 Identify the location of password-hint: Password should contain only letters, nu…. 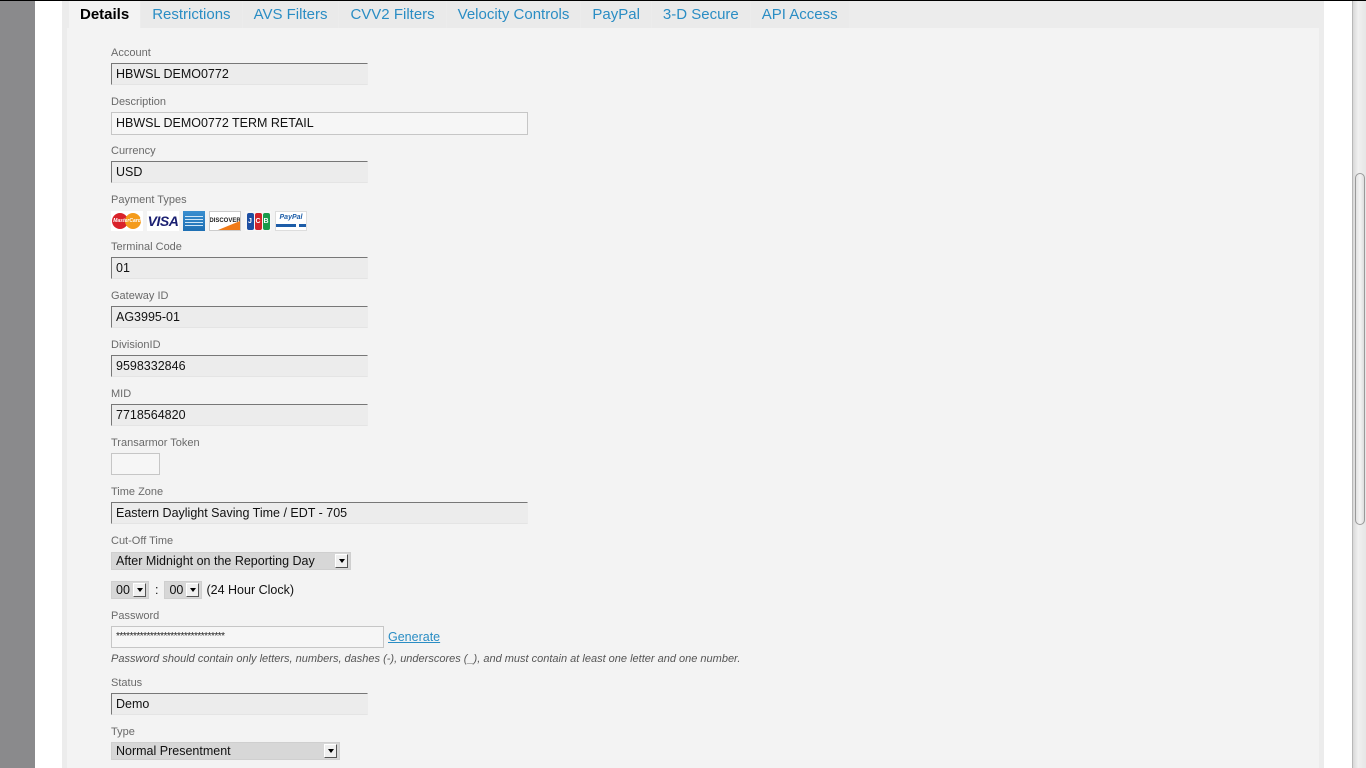
(426, 659).